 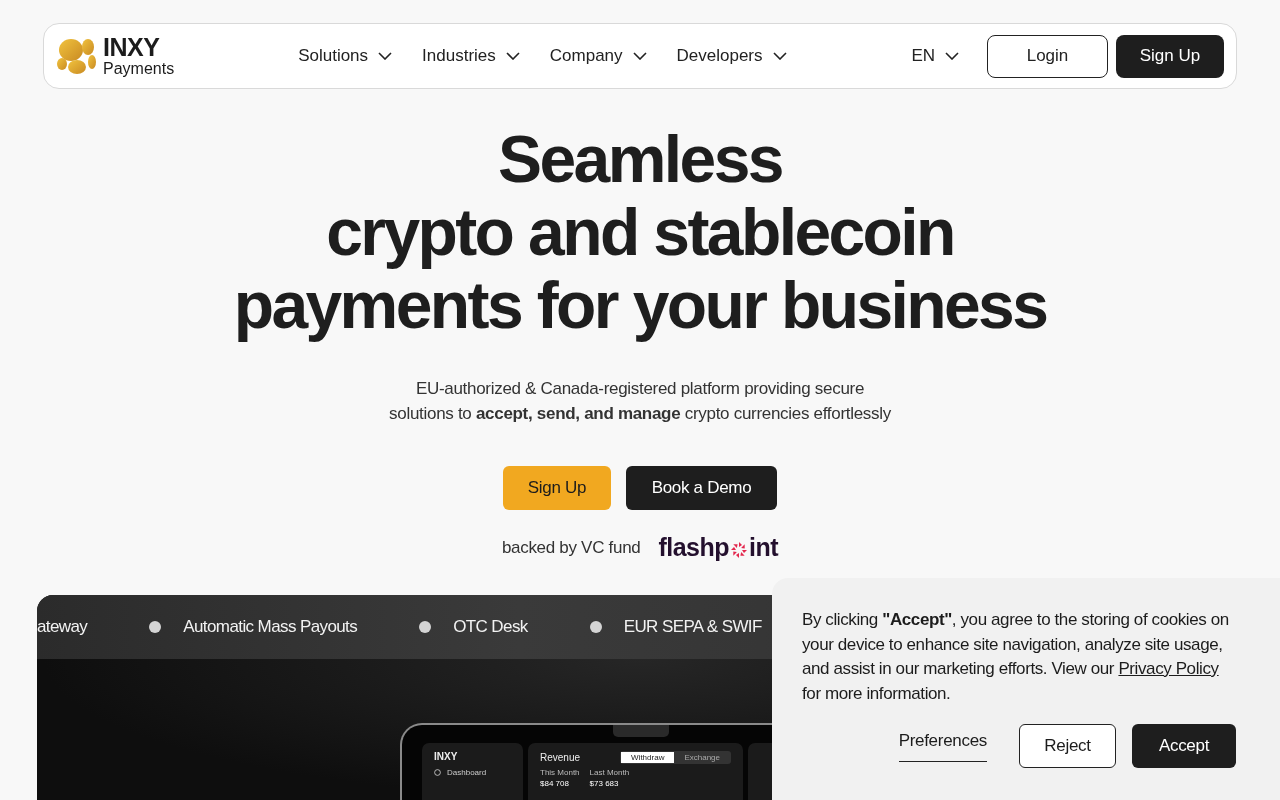 I want to click on nav-menu-item: Developers, so click(x=731, y=56).